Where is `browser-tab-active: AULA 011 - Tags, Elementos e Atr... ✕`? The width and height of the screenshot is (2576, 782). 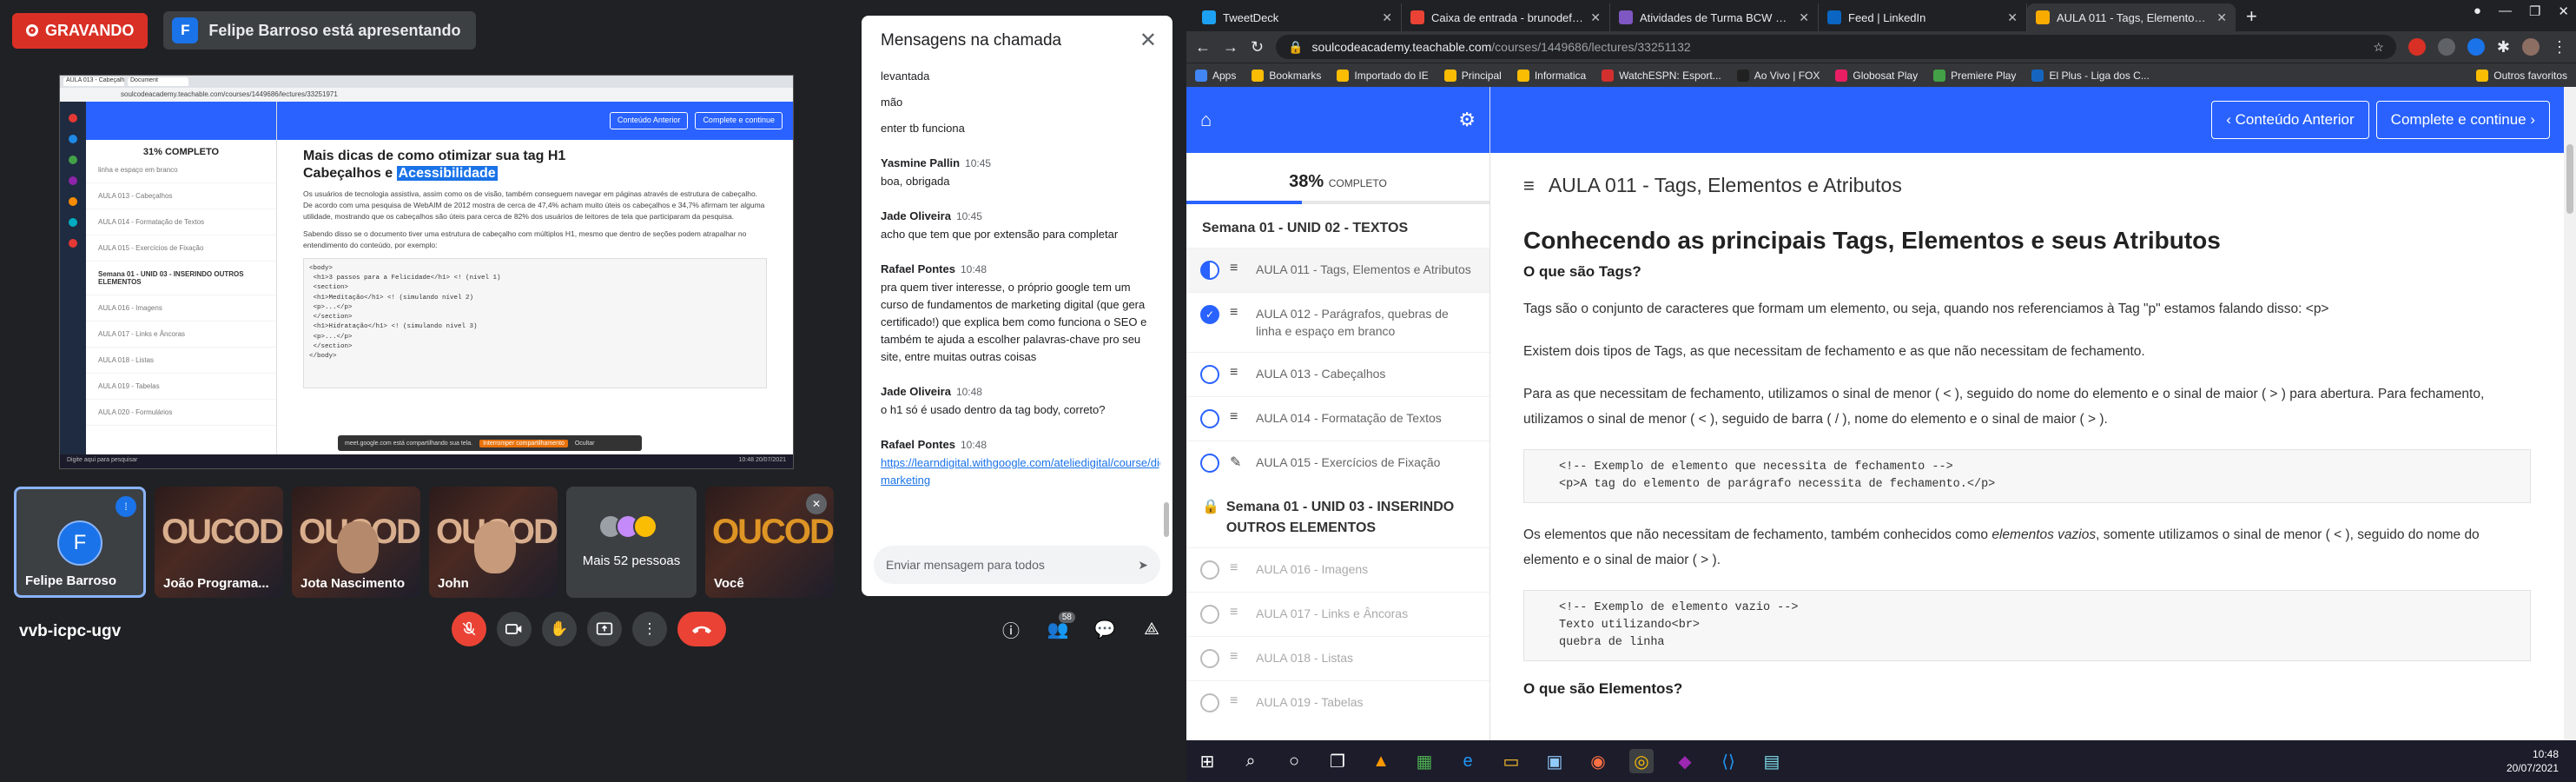
browser-tab-active: AULA 011 - Tags, Elementos e Atr... ✕ is located at coordinates (2131, 17).